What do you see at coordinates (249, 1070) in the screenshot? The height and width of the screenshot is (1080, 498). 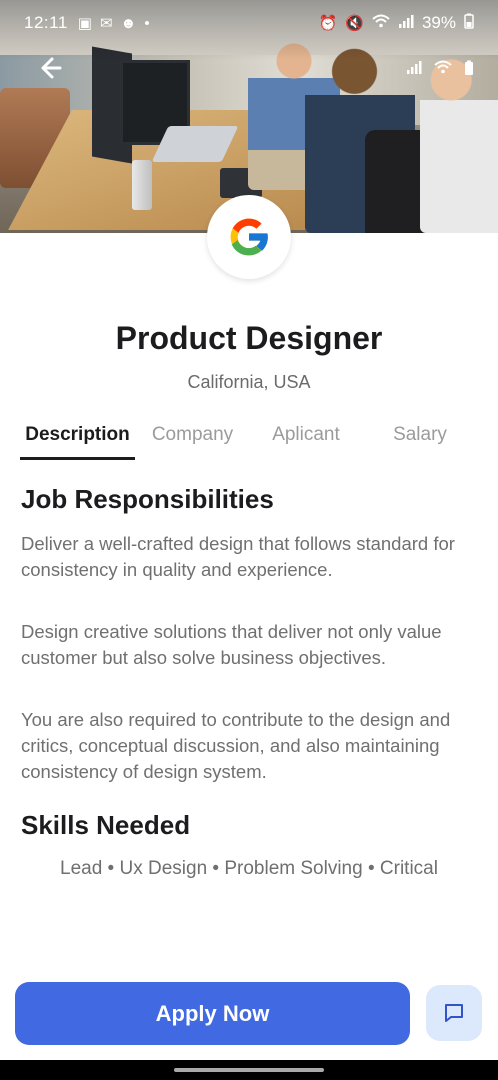 I see `home-indicator` at bounding box center [249, 1070].